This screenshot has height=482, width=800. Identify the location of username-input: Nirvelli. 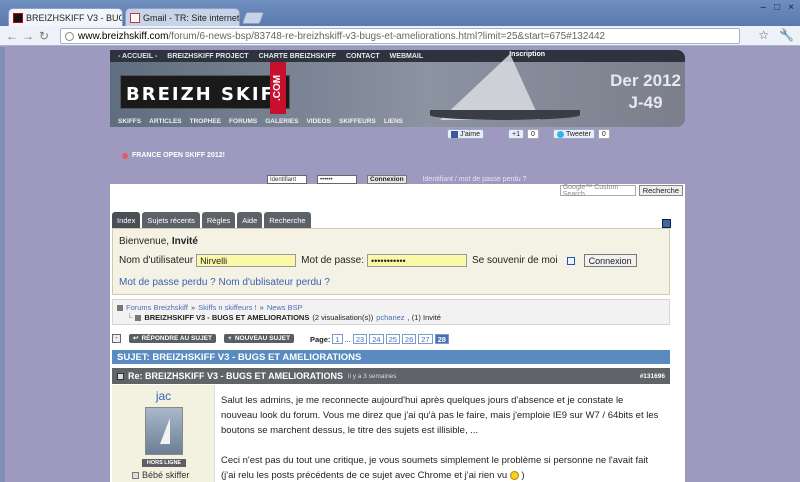
(246, 260).